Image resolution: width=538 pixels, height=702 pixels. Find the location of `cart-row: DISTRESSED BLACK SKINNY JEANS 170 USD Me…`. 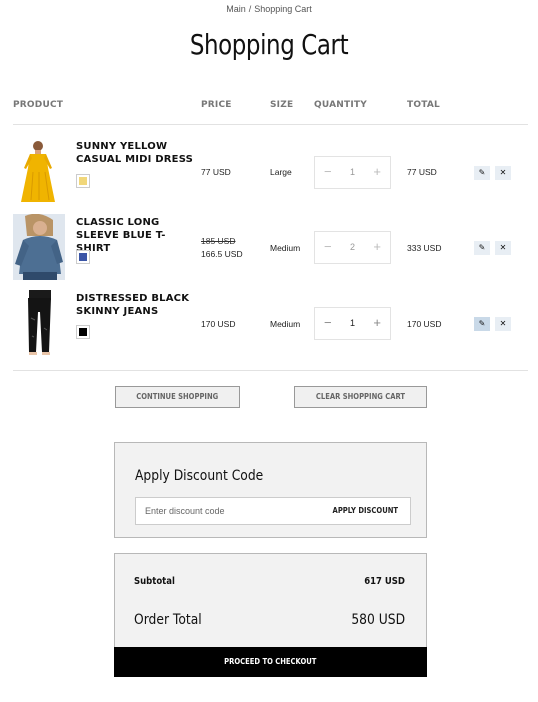

cart-row: DISTRESSED BLACK SKINNY JEANS 170 USD Me… is located at coordinates (269, 324).